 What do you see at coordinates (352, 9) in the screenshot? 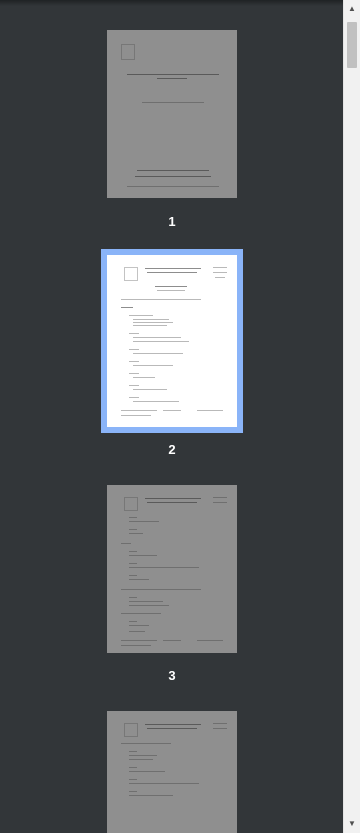
I see `scroll-up-arrow-icon: ▲` at bounding box center [352, 9].